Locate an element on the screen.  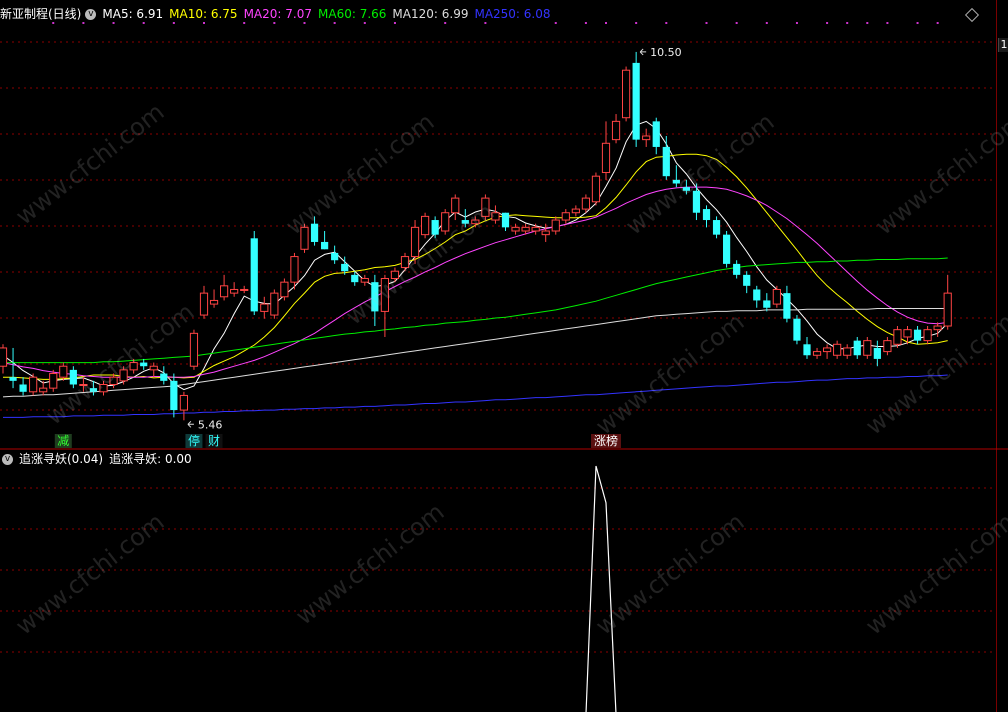
stock-title: 新亚制程(日线) is located at coordinates (41, 14).